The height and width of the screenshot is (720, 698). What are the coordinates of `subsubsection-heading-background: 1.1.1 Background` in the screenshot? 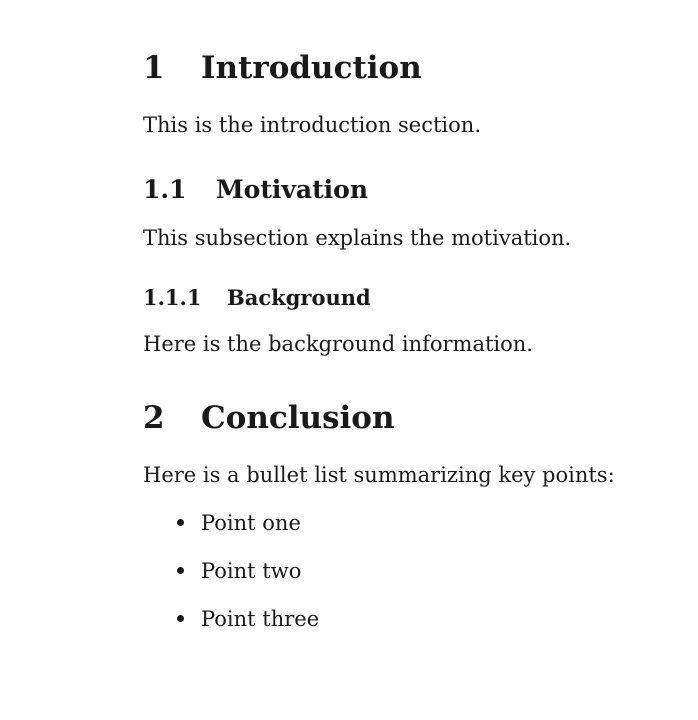 It's located at (257, 298).